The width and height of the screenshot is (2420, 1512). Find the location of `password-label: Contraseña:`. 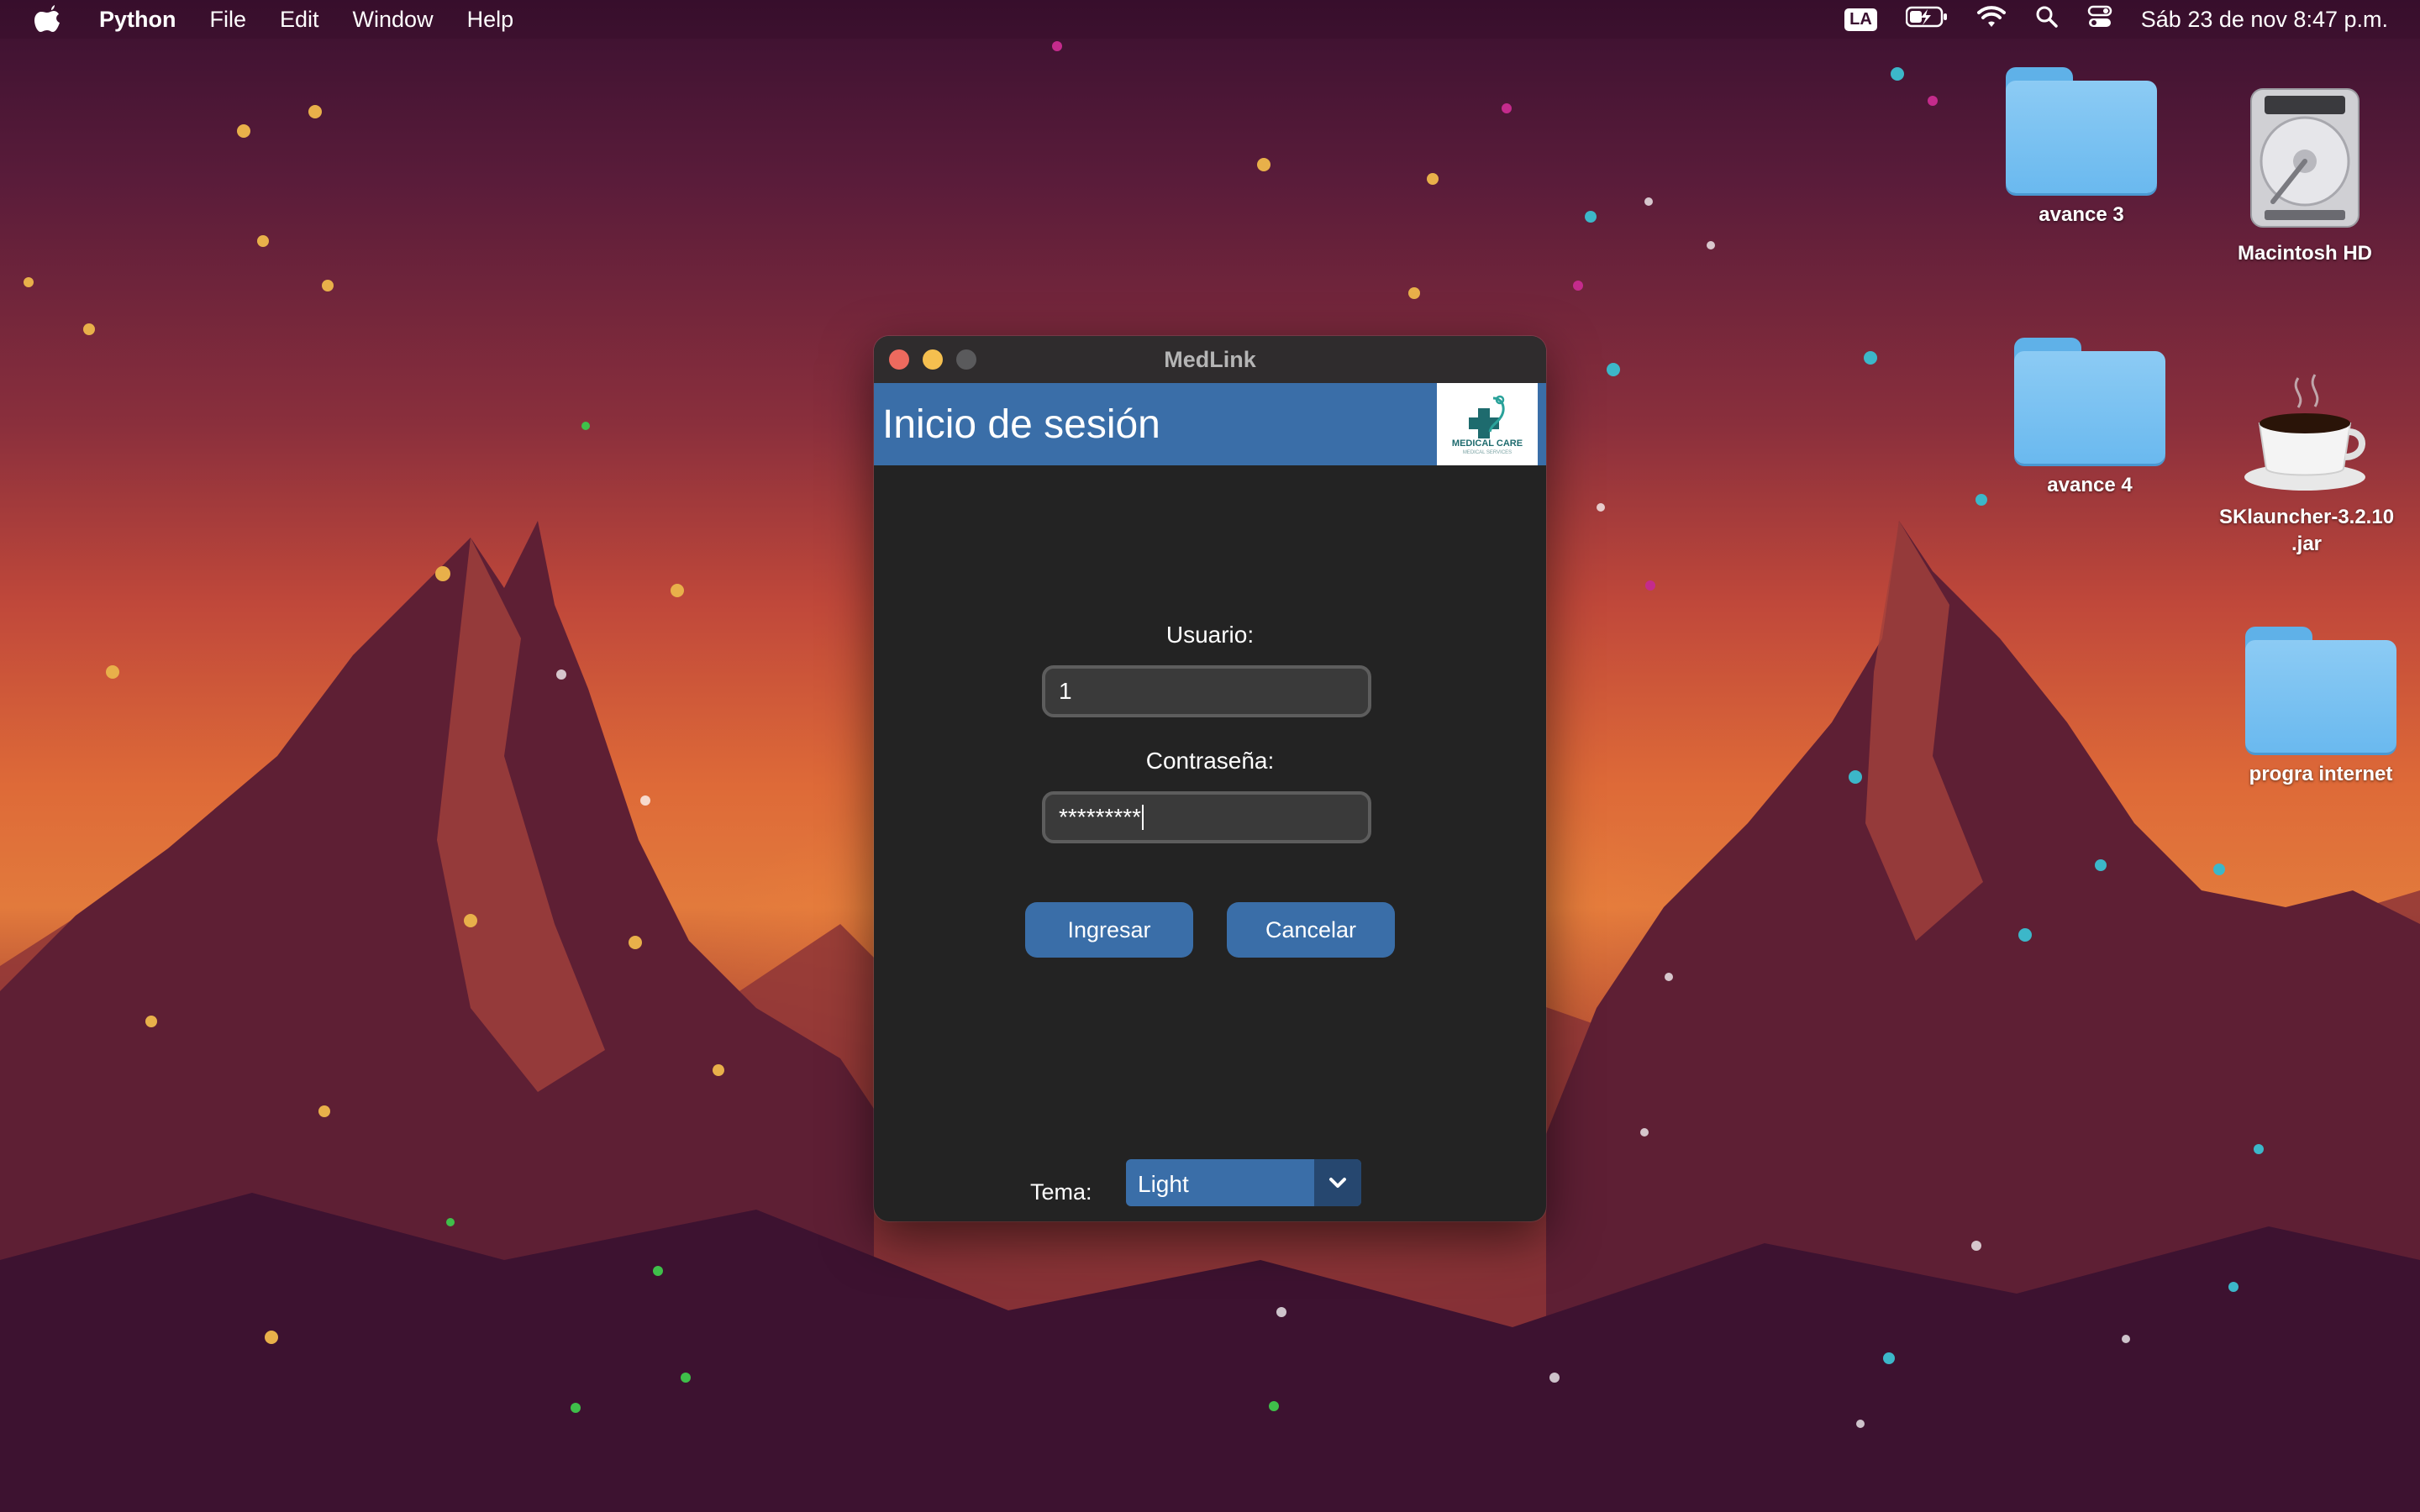

password-label: Contraseña: is located at coordinates (1210, 761).